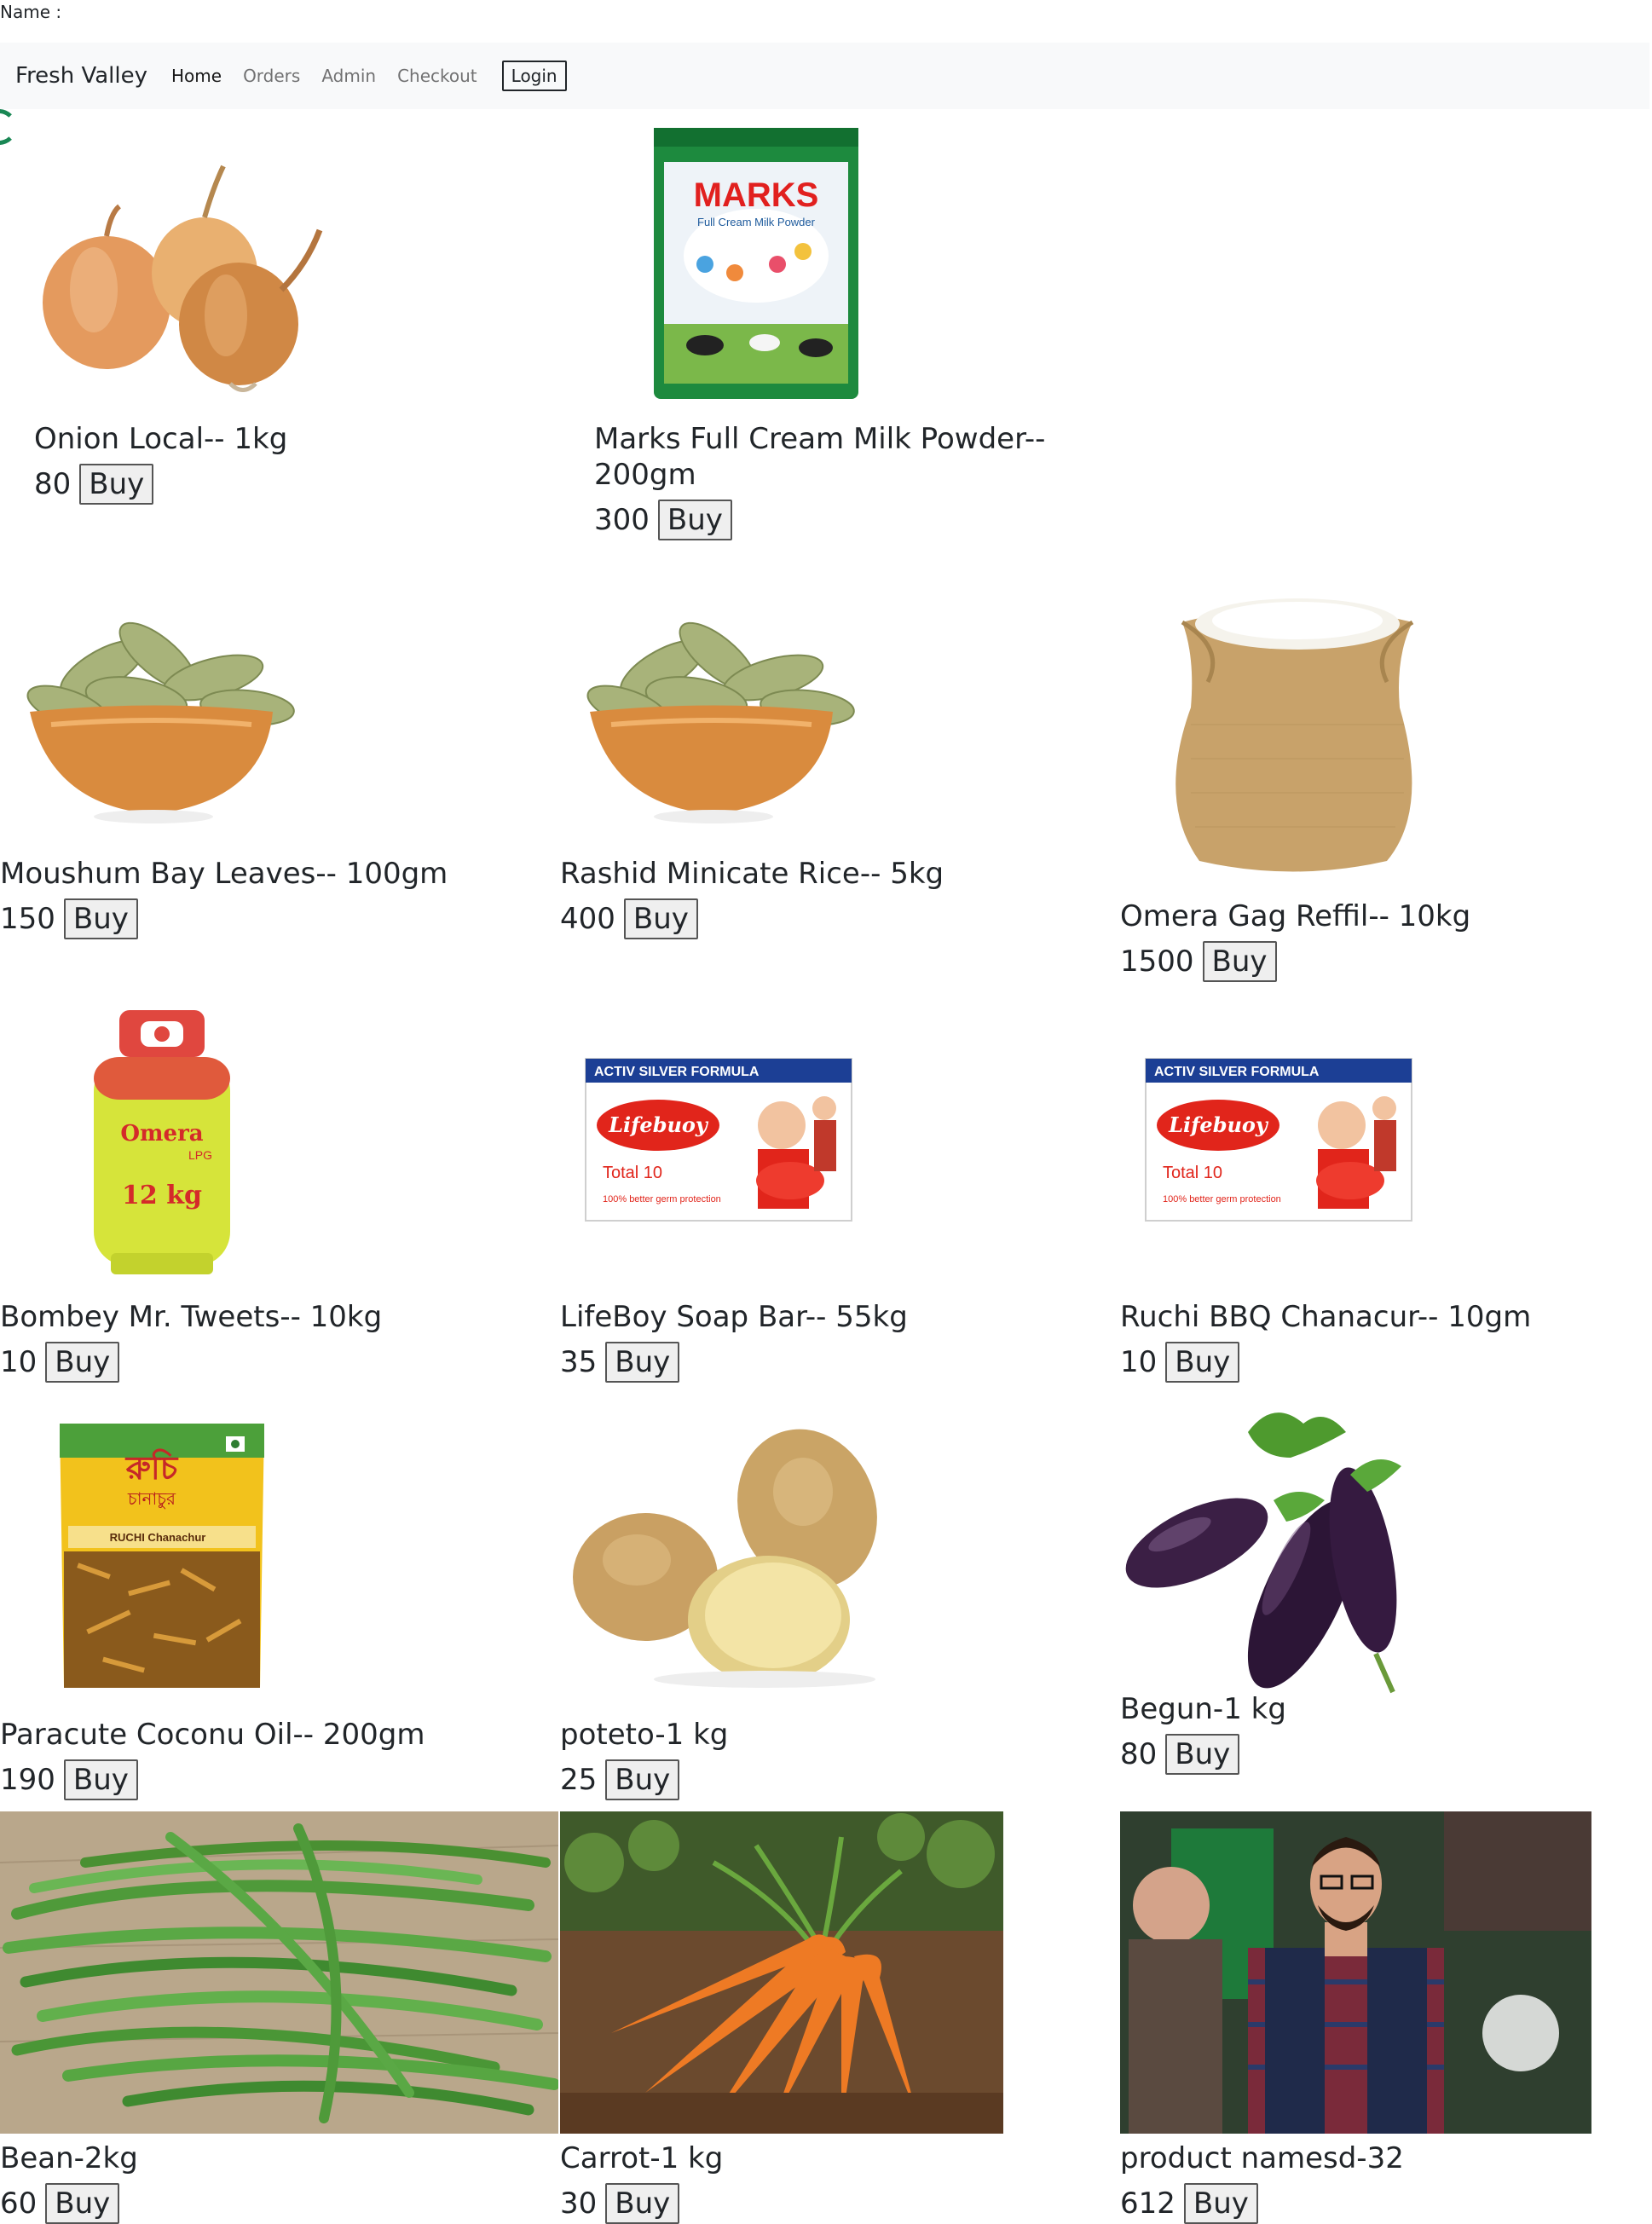  What do you see at coordinates (1262, 2158) in the screenshot?
I see `product-title: product namesd-32` at bounding box center [1262, 2158].